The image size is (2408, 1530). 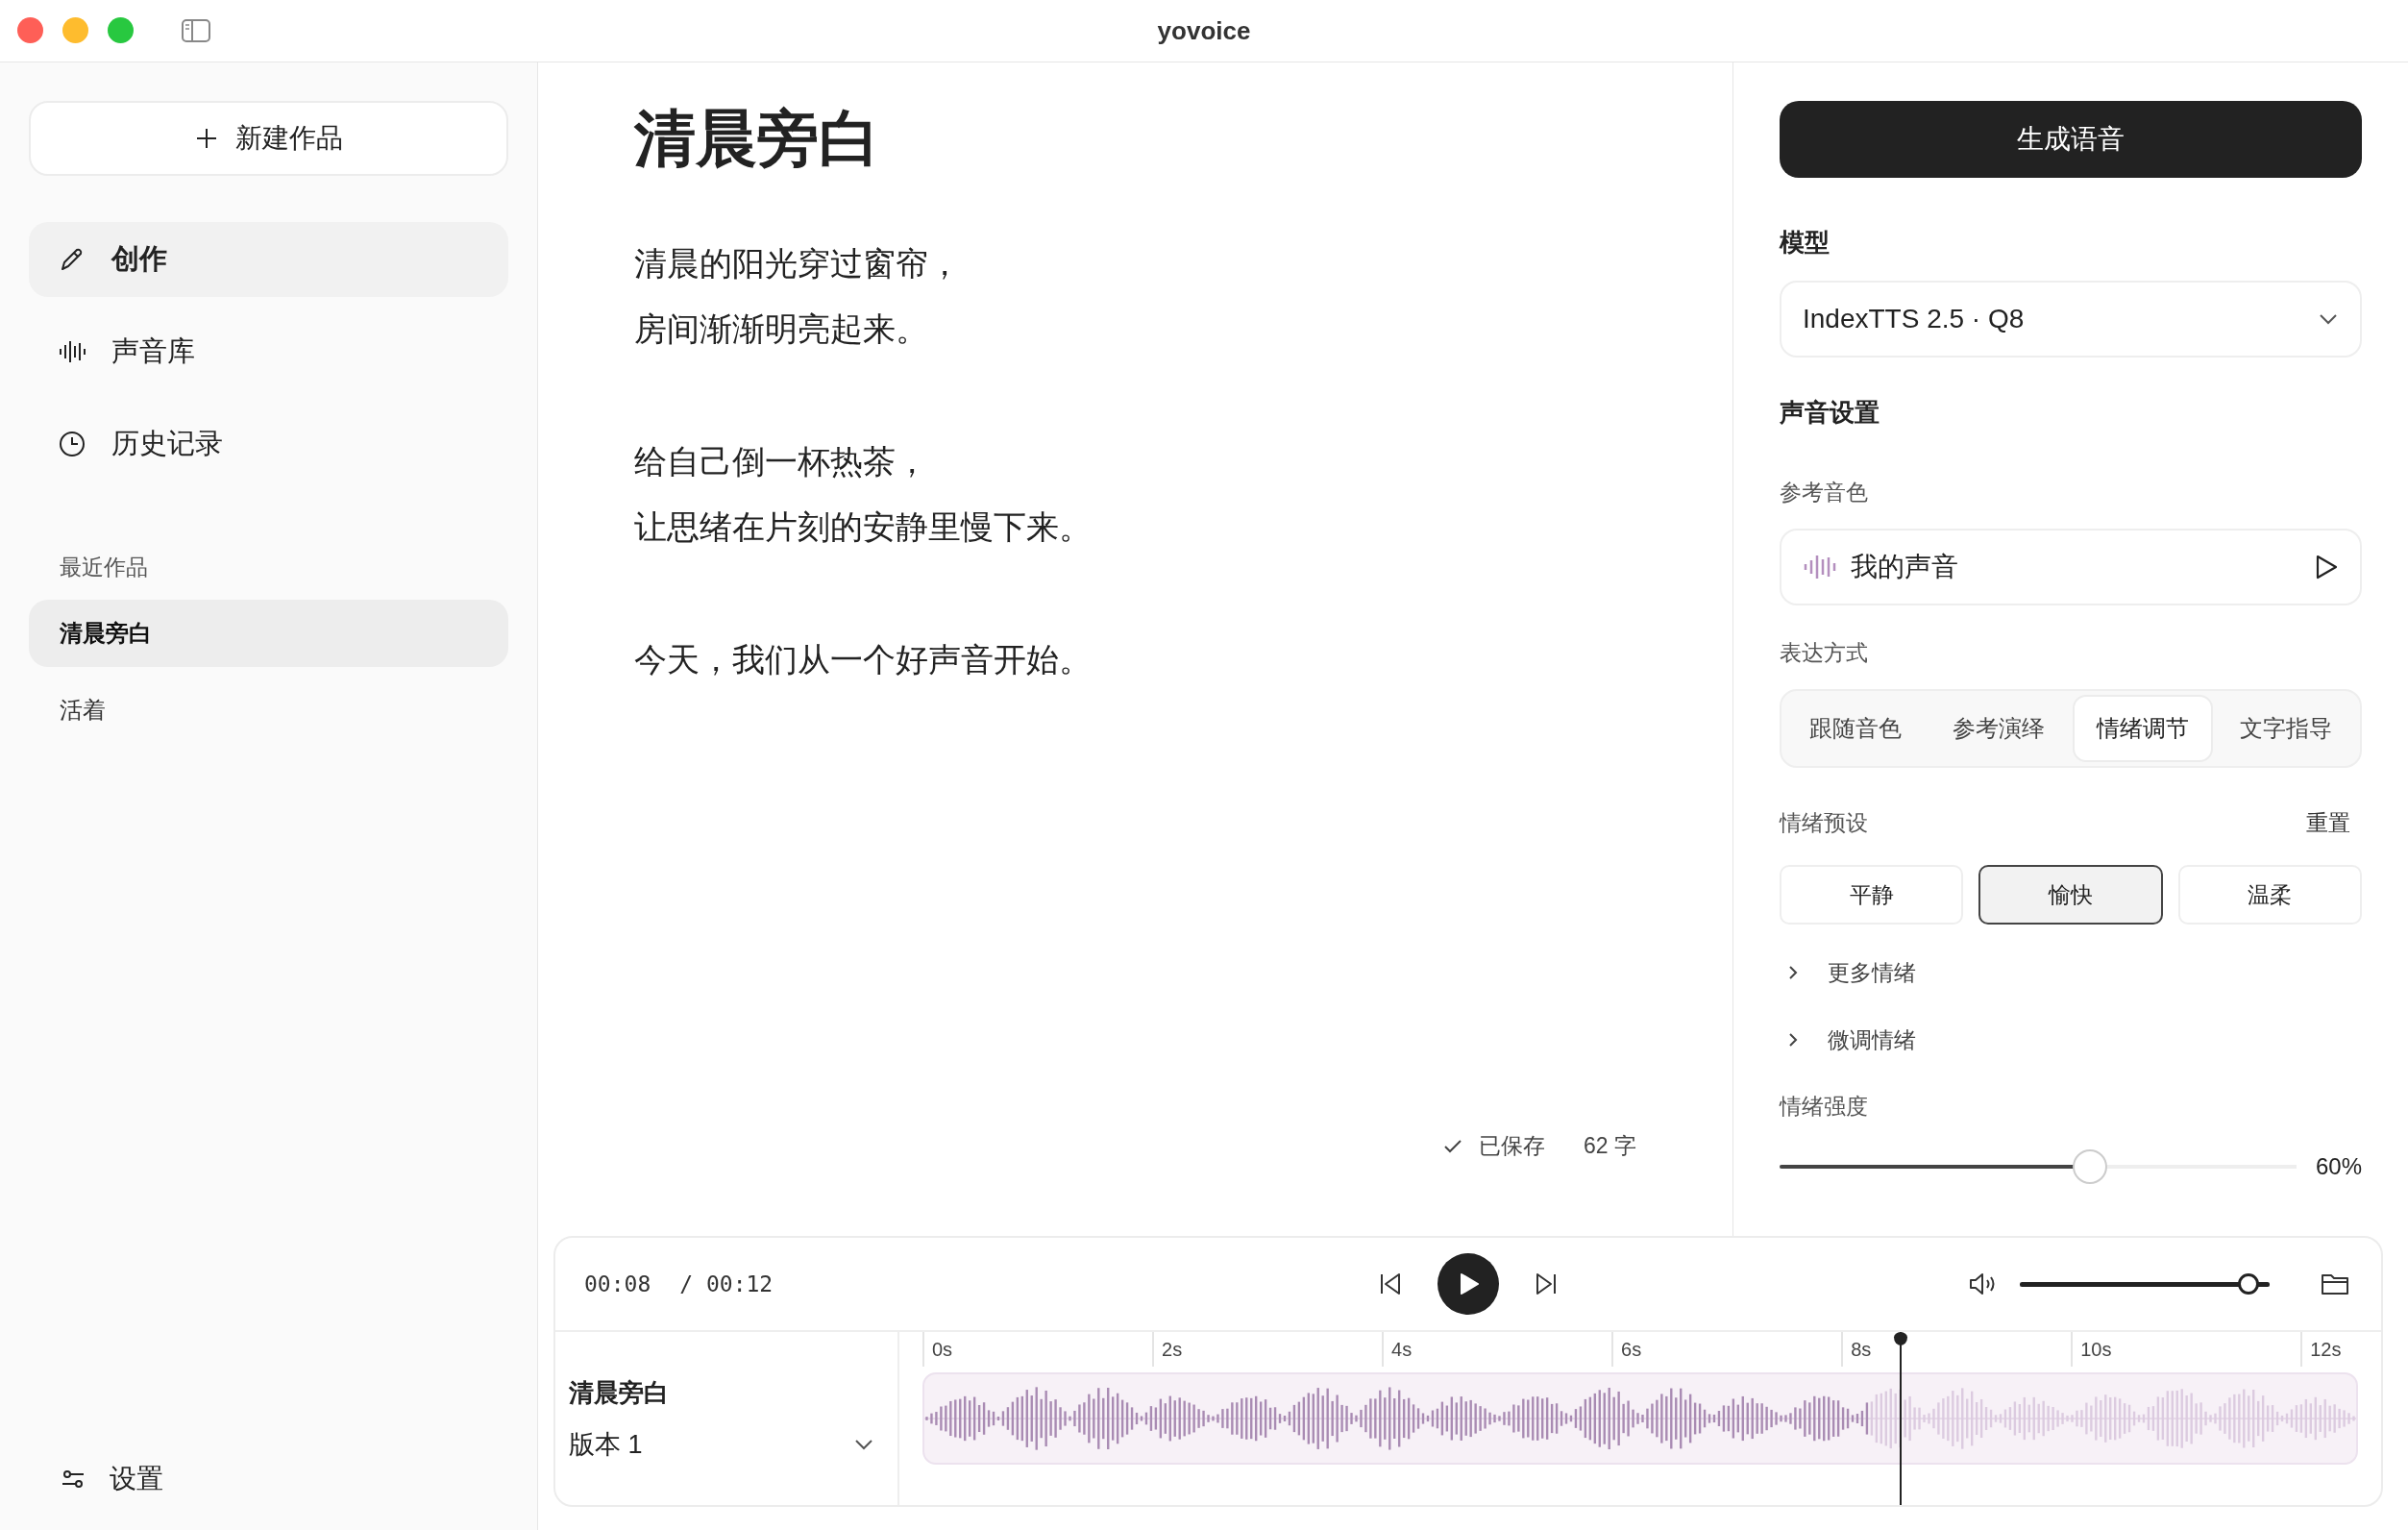 What do you see at coordinates (1805, 243) in the screenshot?
I see `section-heading: 模型` at bounding box center [1805, 243].